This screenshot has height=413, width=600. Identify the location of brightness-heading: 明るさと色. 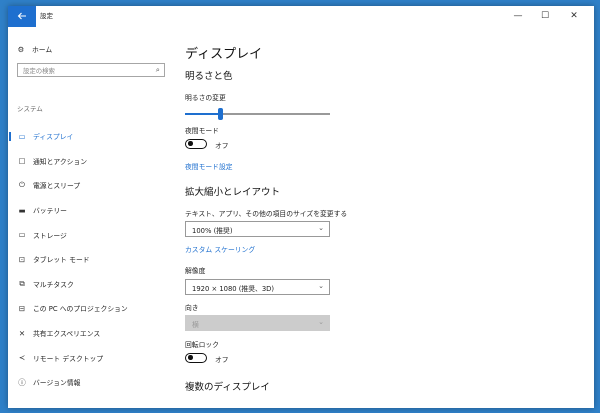
(209, 76).